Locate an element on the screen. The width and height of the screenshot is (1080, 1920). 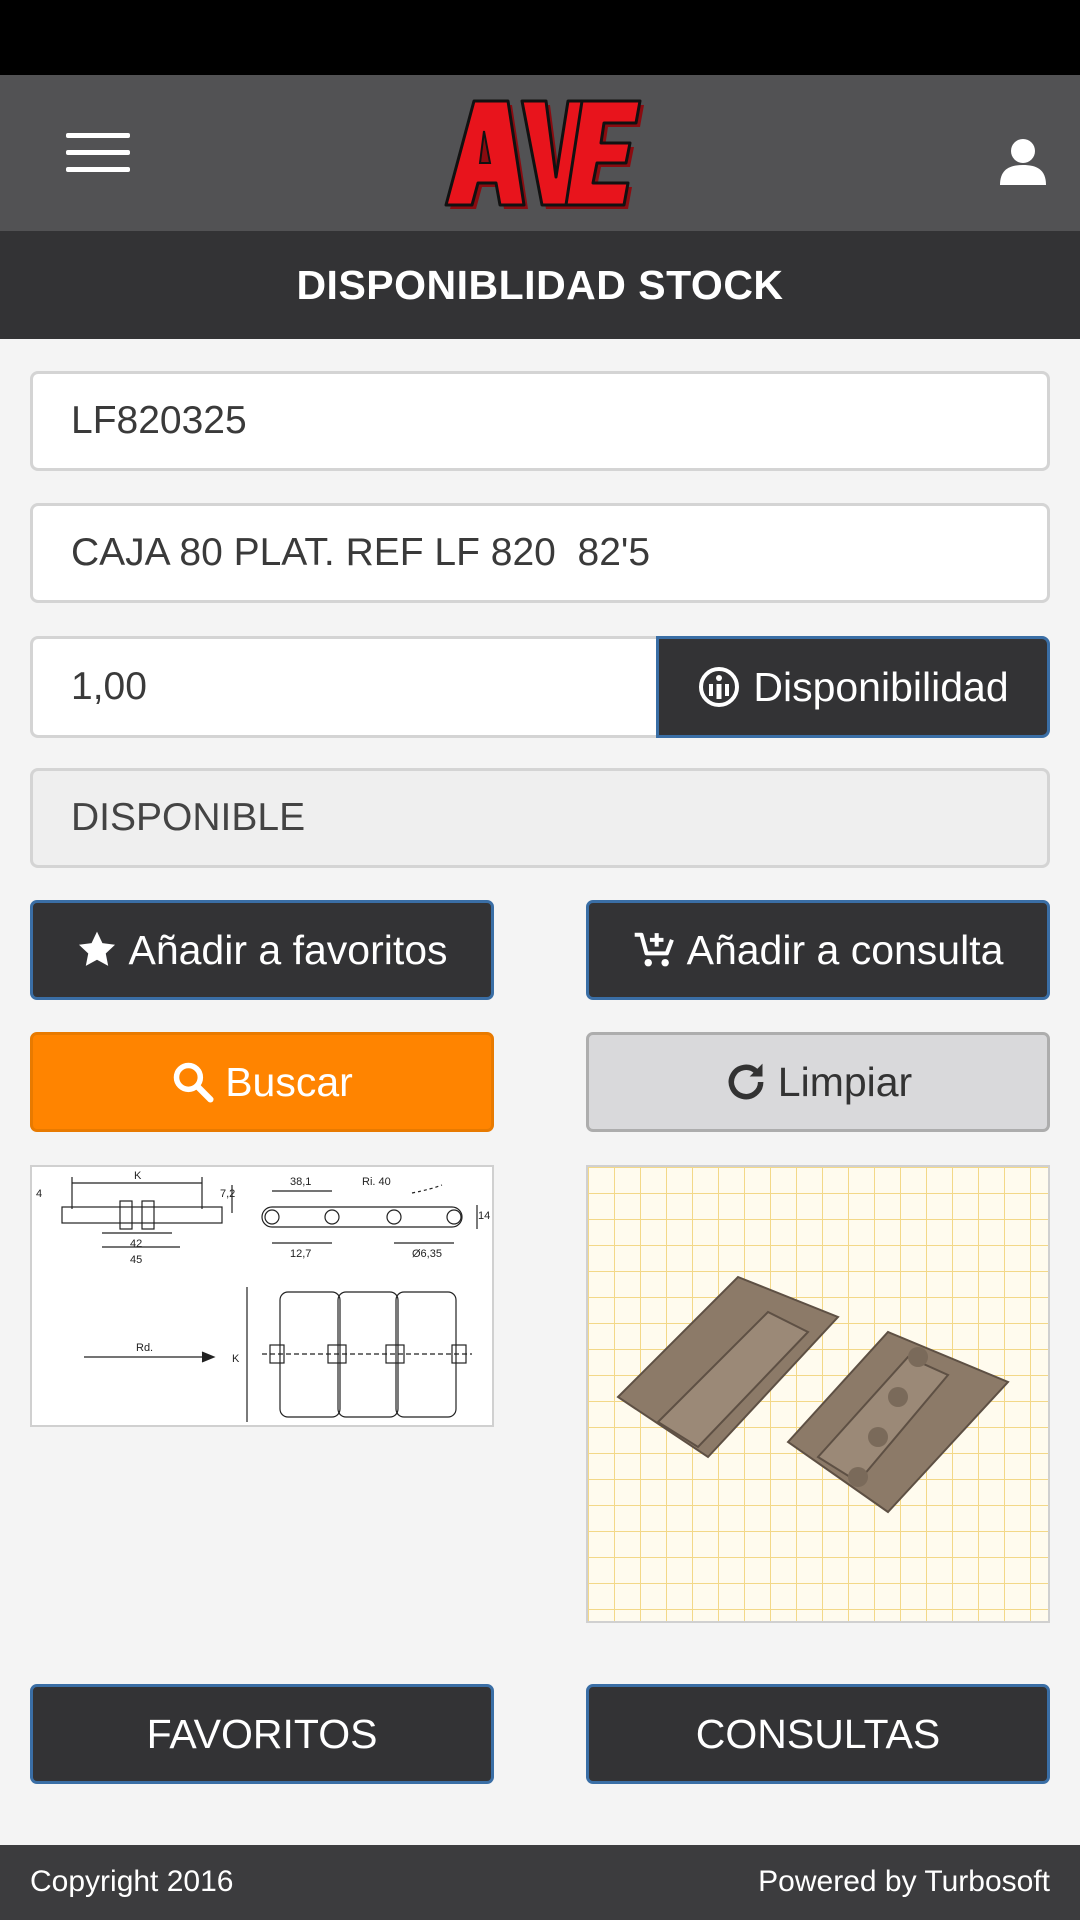
availability-button-label: Disponibilidad is located at coordinates (881, 686).